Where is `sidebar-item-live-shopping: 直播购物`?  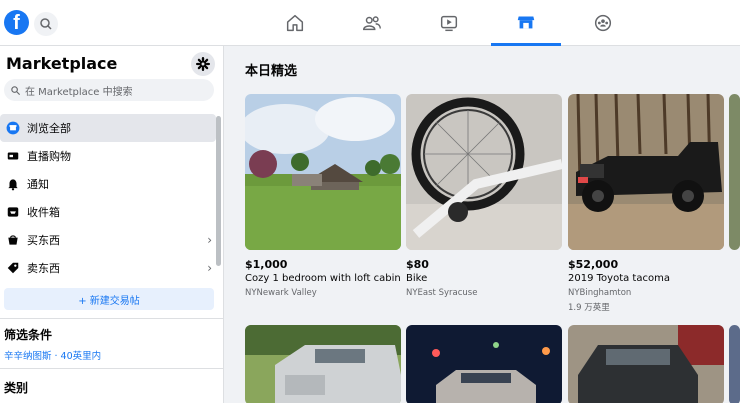
sidebar-item-live-shopping: 直播购物 is located at coordinates (108, 156).